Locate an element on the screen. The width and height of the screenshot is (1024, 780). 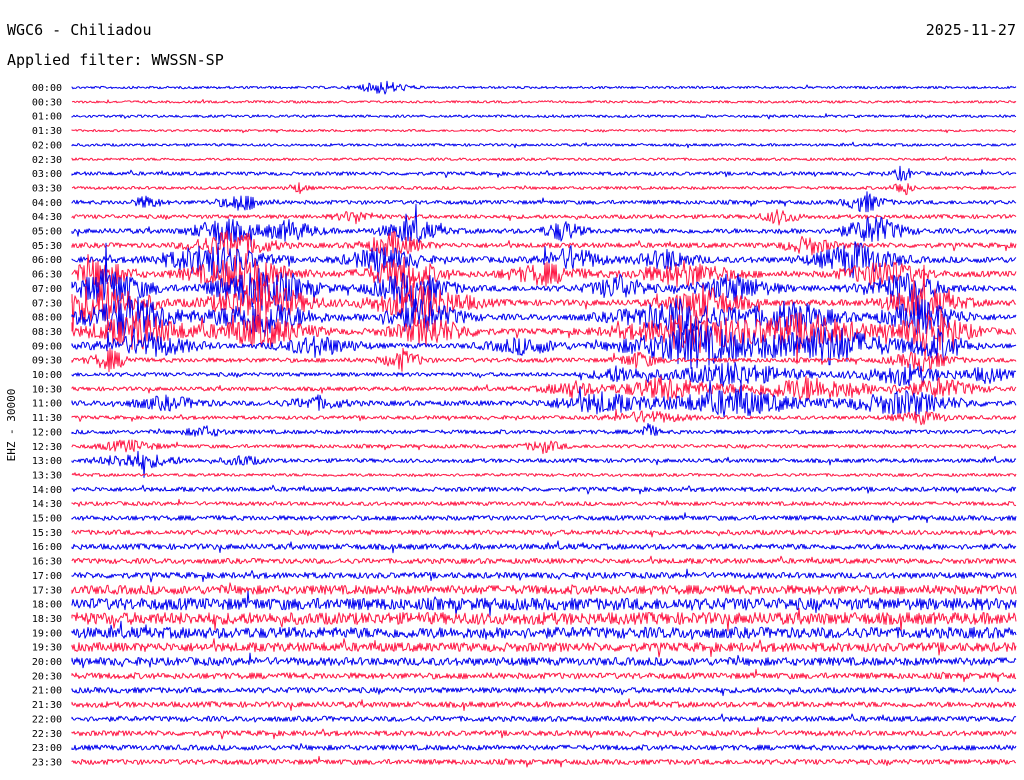
time-label-1330: 13:30 is located at coordinates (47, 475).